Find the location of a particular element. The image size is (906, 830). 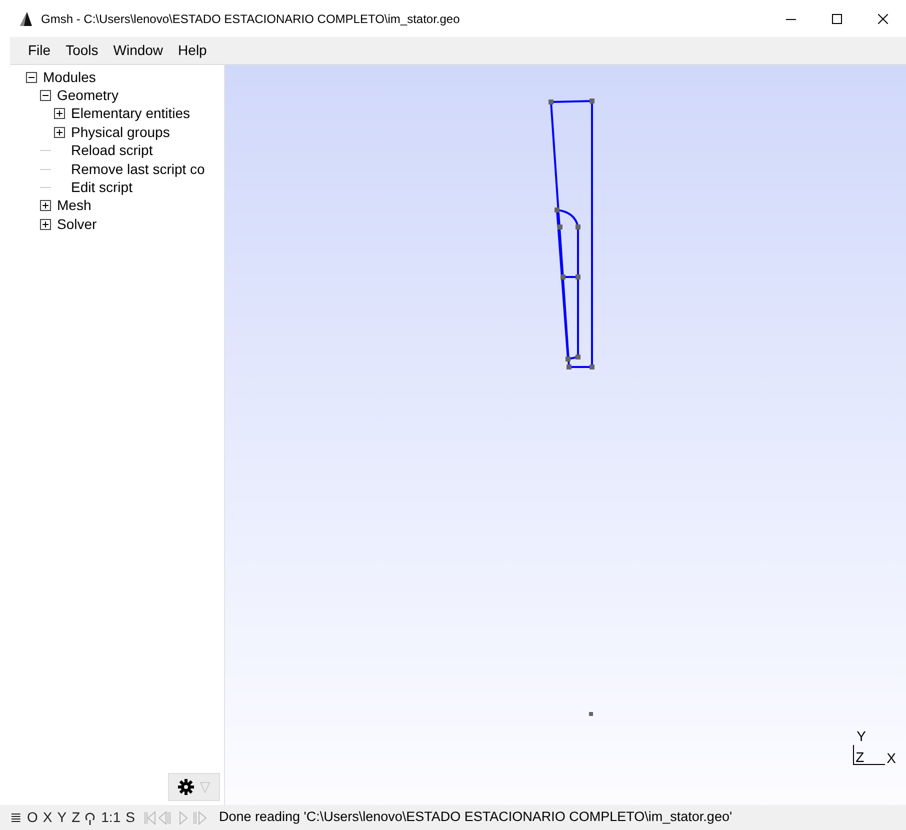

tree-item: Modules is located at coordinates (69, 77).